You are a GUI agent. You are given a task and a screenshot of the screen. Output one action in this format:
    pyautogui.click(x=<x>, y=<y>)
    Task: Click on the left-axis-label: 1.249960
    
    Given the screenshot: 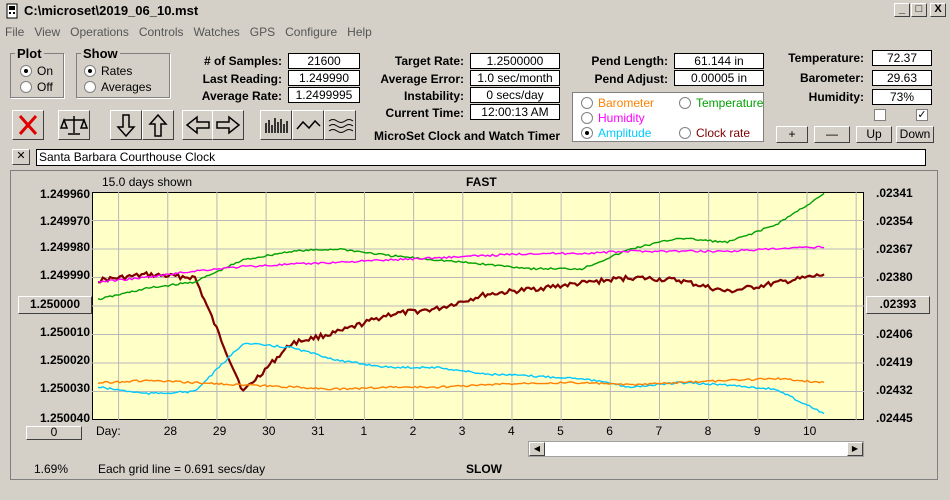 What is the action you would take?
    pyautogui.click(x=64, y=194)
    